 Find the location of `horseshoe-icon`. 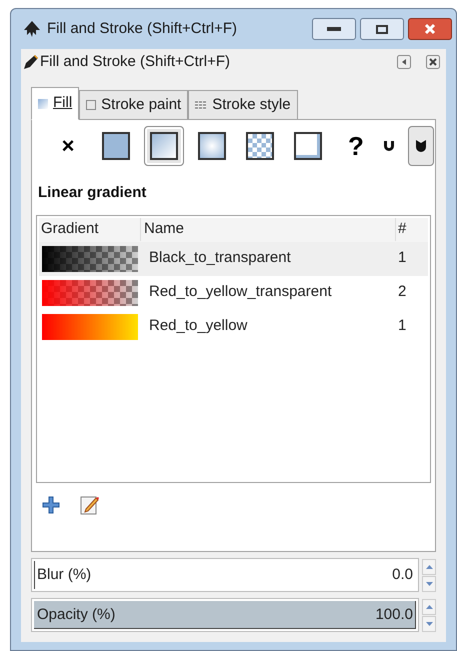

horseshoe-icon is located at coordinates (389, 146).